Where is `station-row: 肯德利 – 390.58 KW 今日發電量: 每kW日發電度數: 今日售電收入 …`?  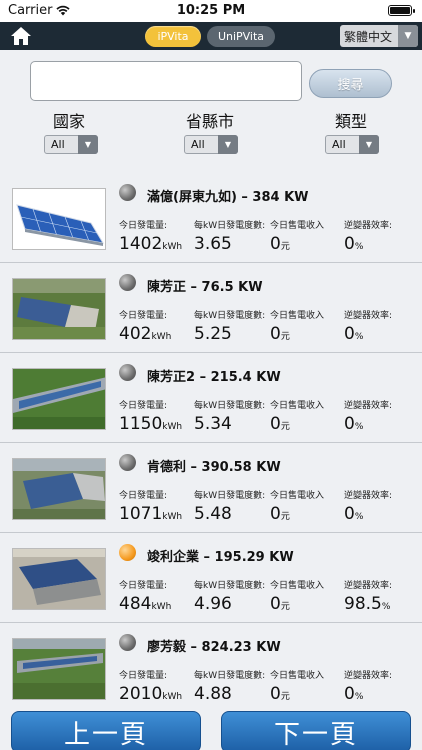 station-row: 肯德利 – 390.58 KW 今日發電量: 每kW日發電度數: 今日售電收入 … is located at coordinates (211, 488).